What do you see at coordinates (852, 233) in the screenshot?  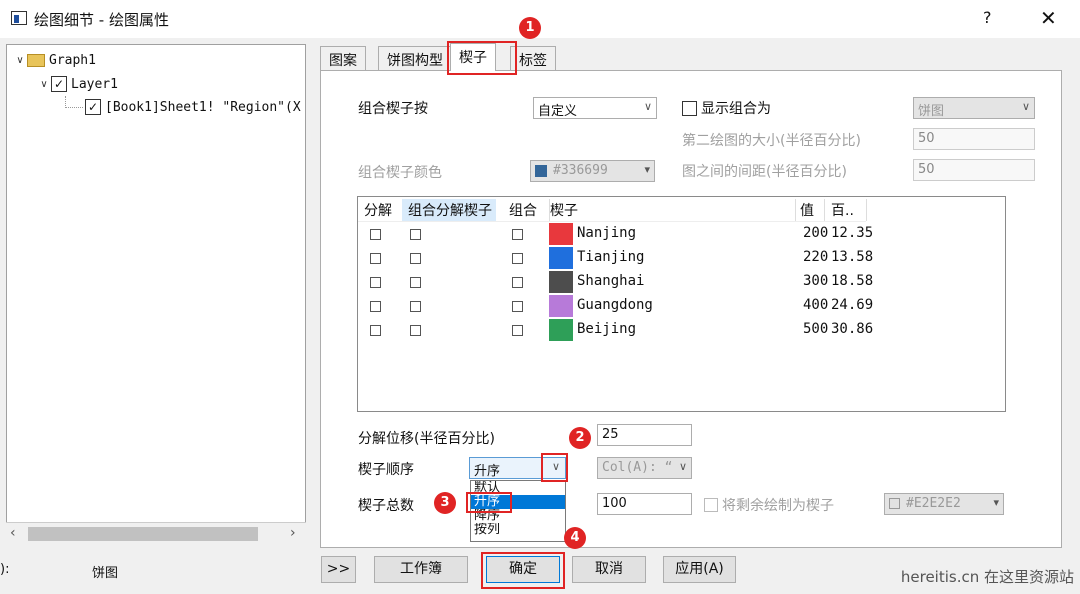 I see `wedge-percent: 12.35` at bounding box center [852, 233].